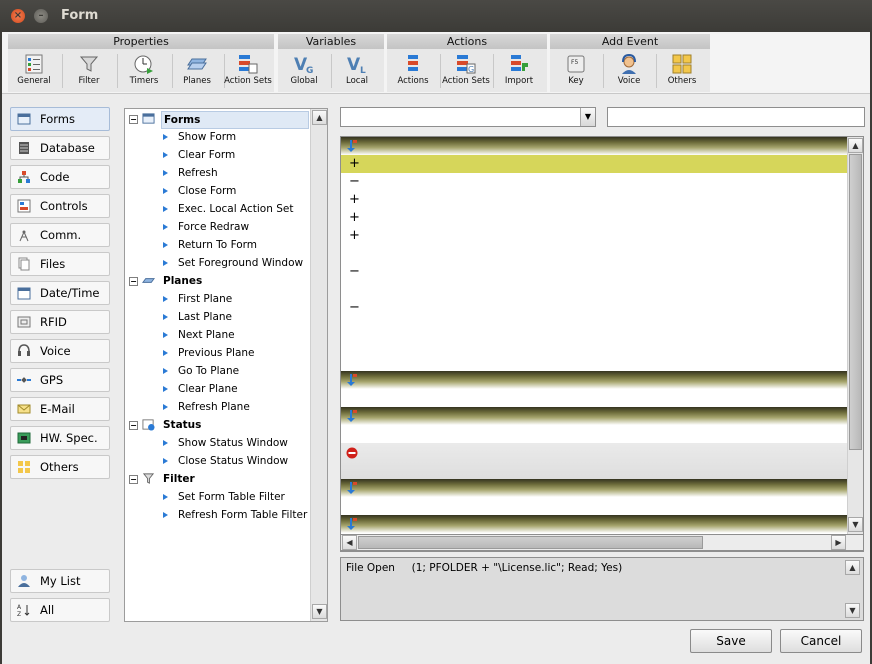 The width and height of the screenshot is (872, 664). I want to click on category-date-time: Date/Time, so click(60, 293).